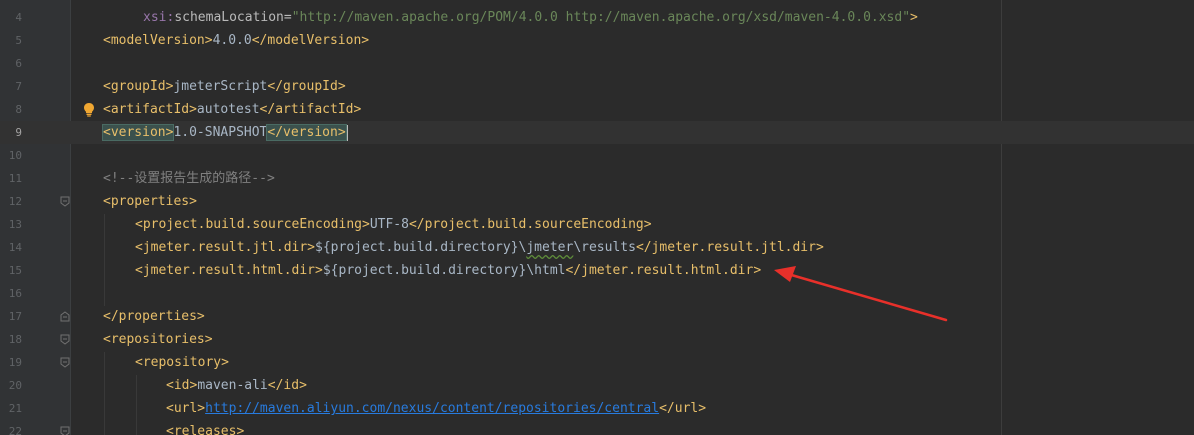  I want to click on code-line: 6, so click(597, 63).